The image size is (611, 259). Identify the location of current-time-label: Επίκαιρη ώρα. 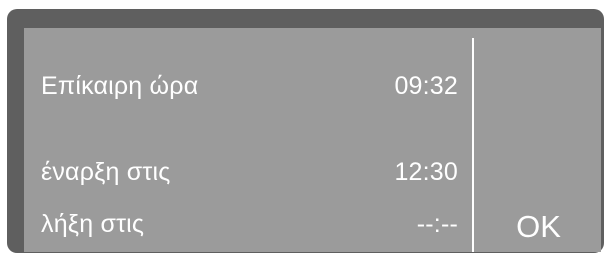
(120, 86).